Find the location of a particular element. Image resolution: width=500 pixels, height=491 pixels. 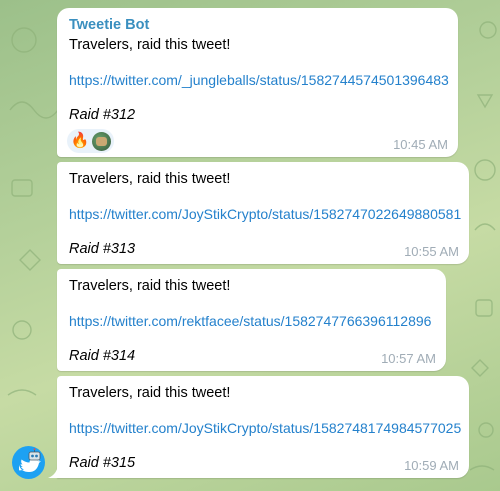

raid-label: Raid #314 is located at coordinates (102, 356).